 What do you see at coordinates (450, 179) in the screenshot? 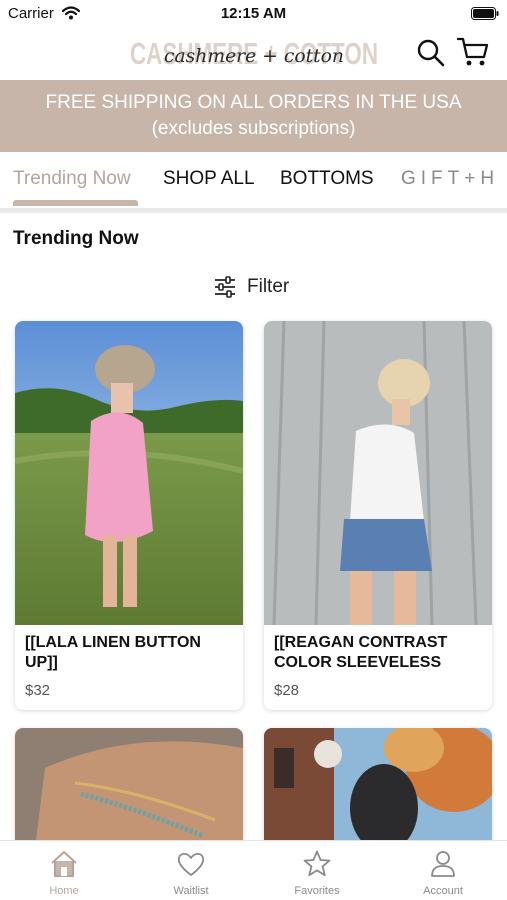
I see `tab-gift: GIFT+H` at bounding box center [450, 179].